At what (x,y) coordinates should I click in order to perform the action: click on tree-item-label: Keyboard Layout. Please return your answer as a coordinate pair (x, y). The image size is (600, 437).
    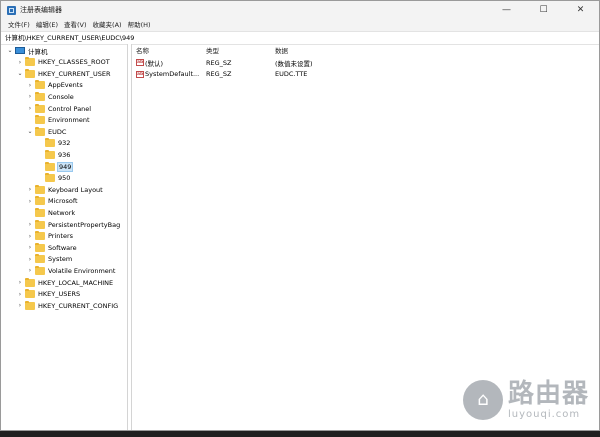
    Looking at the image, I should click on (75, 189).